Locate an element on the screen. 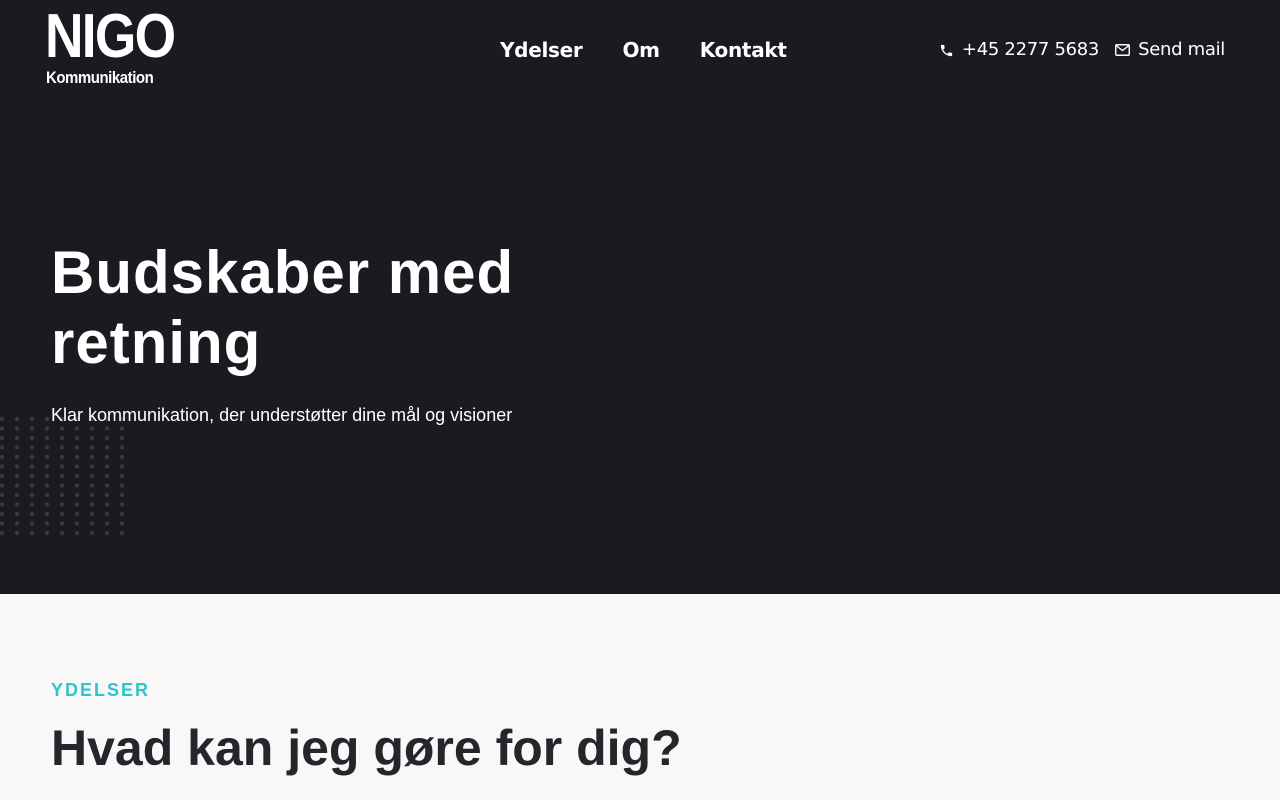 The height and width of the screenshot is (800, 1280). hero-title: Budskaber med retning is located at coordinates (283, 307).